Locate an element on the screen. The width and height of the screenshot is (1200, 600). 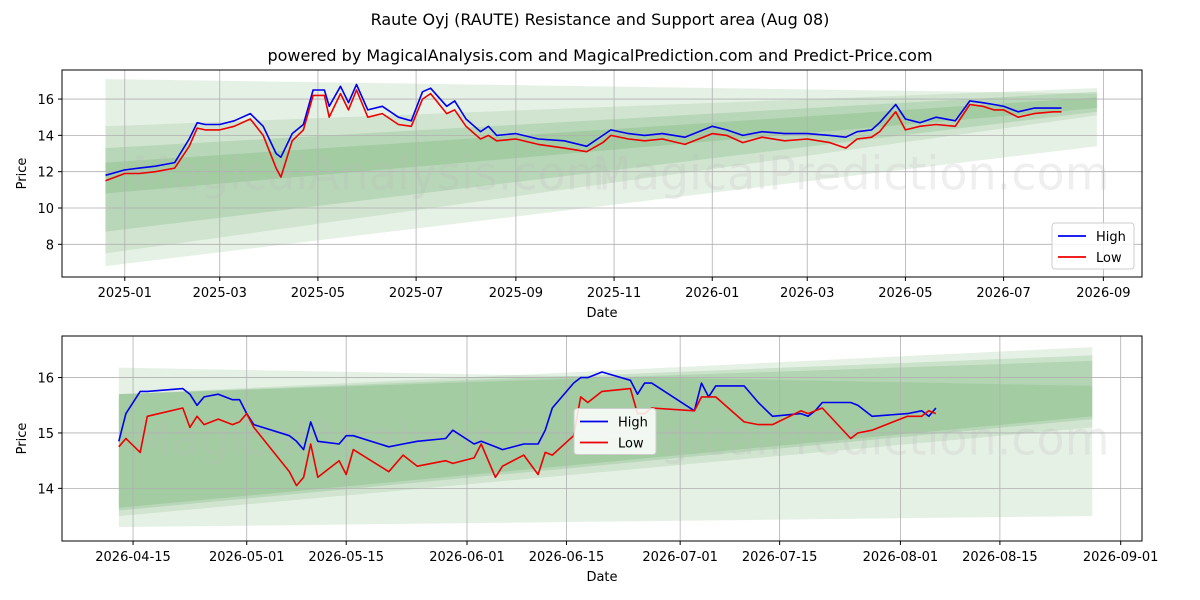
x-tick-label: 2026-08-15 is located at coordinates (1000, 557).